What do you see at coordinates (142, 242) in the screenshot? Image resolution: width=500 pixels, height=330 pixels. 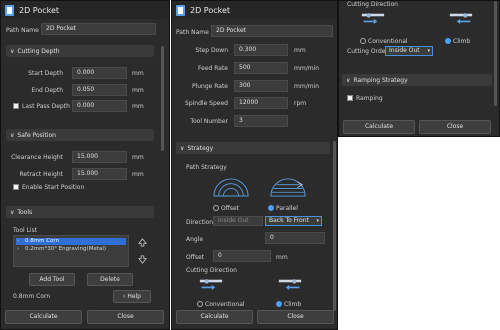 I see `move-up-icon` at bounding box center [142, 242].